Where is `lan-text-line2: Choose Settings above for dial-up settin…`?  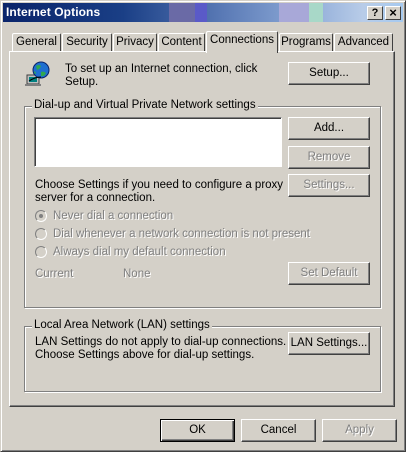
lan-text-line2: Choose Settings above for dial-up settin… is located at coordinates (145, 355).